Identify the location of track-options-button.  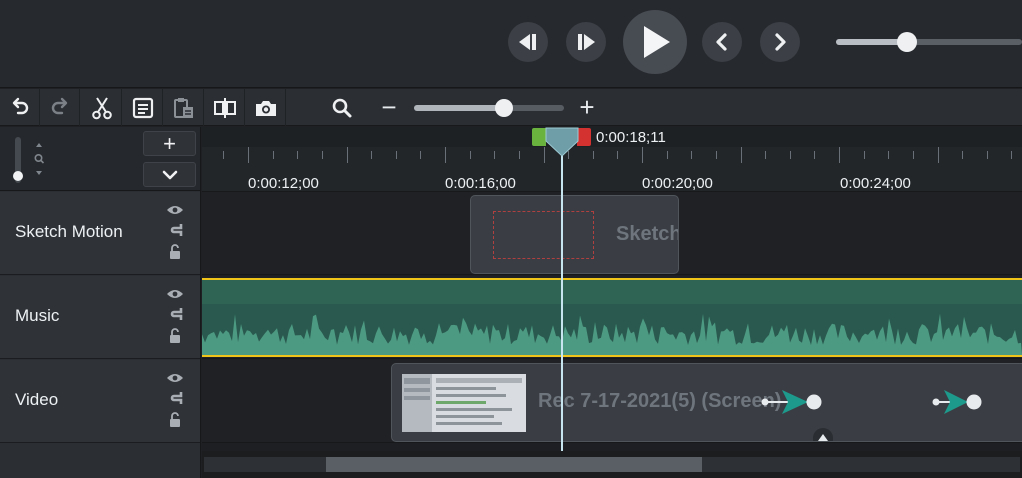
(169, 174).